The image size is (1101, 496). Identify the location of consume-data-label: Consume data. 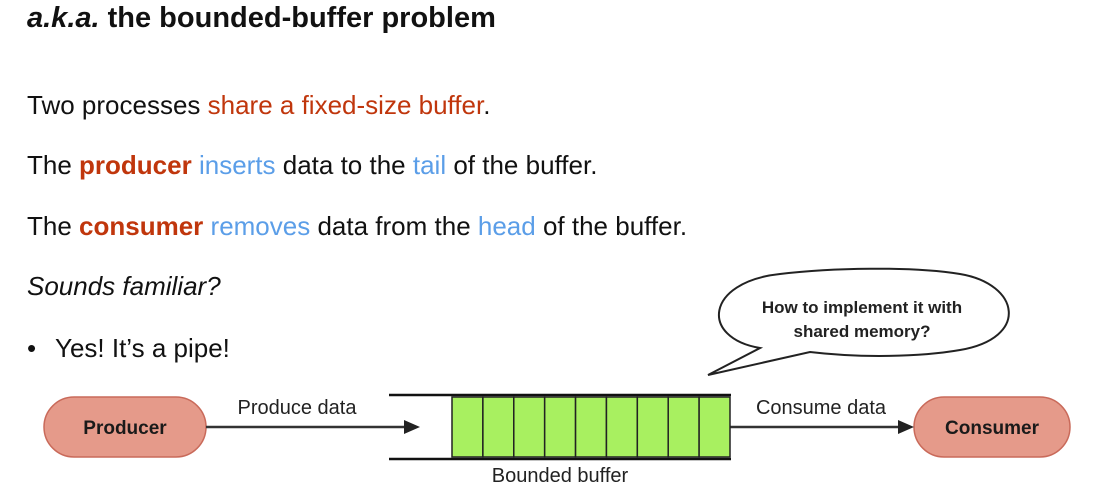
(821, 408).